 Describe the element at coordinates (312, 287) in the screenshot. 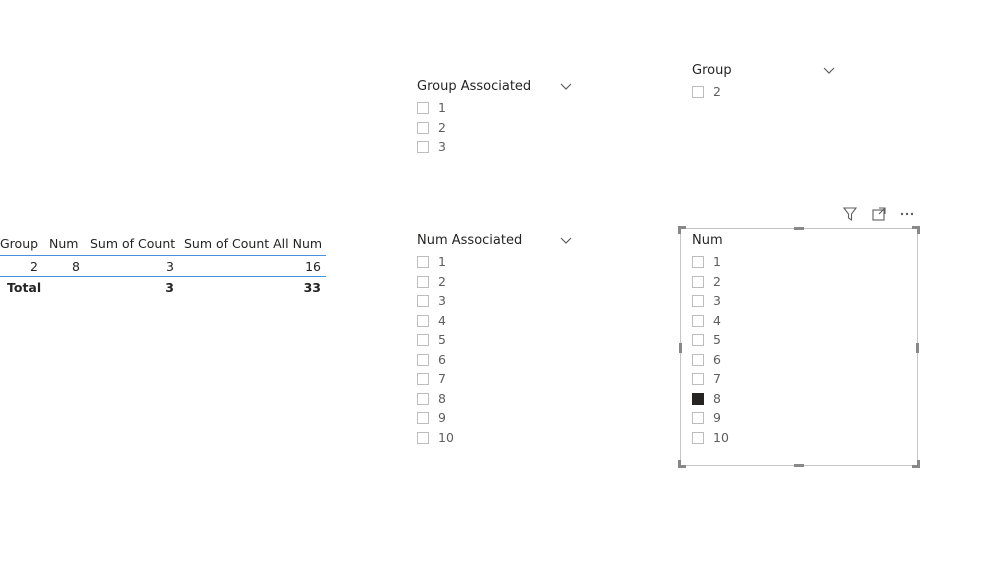

I see `total-sum-of-count-all-num: 33` at that location.